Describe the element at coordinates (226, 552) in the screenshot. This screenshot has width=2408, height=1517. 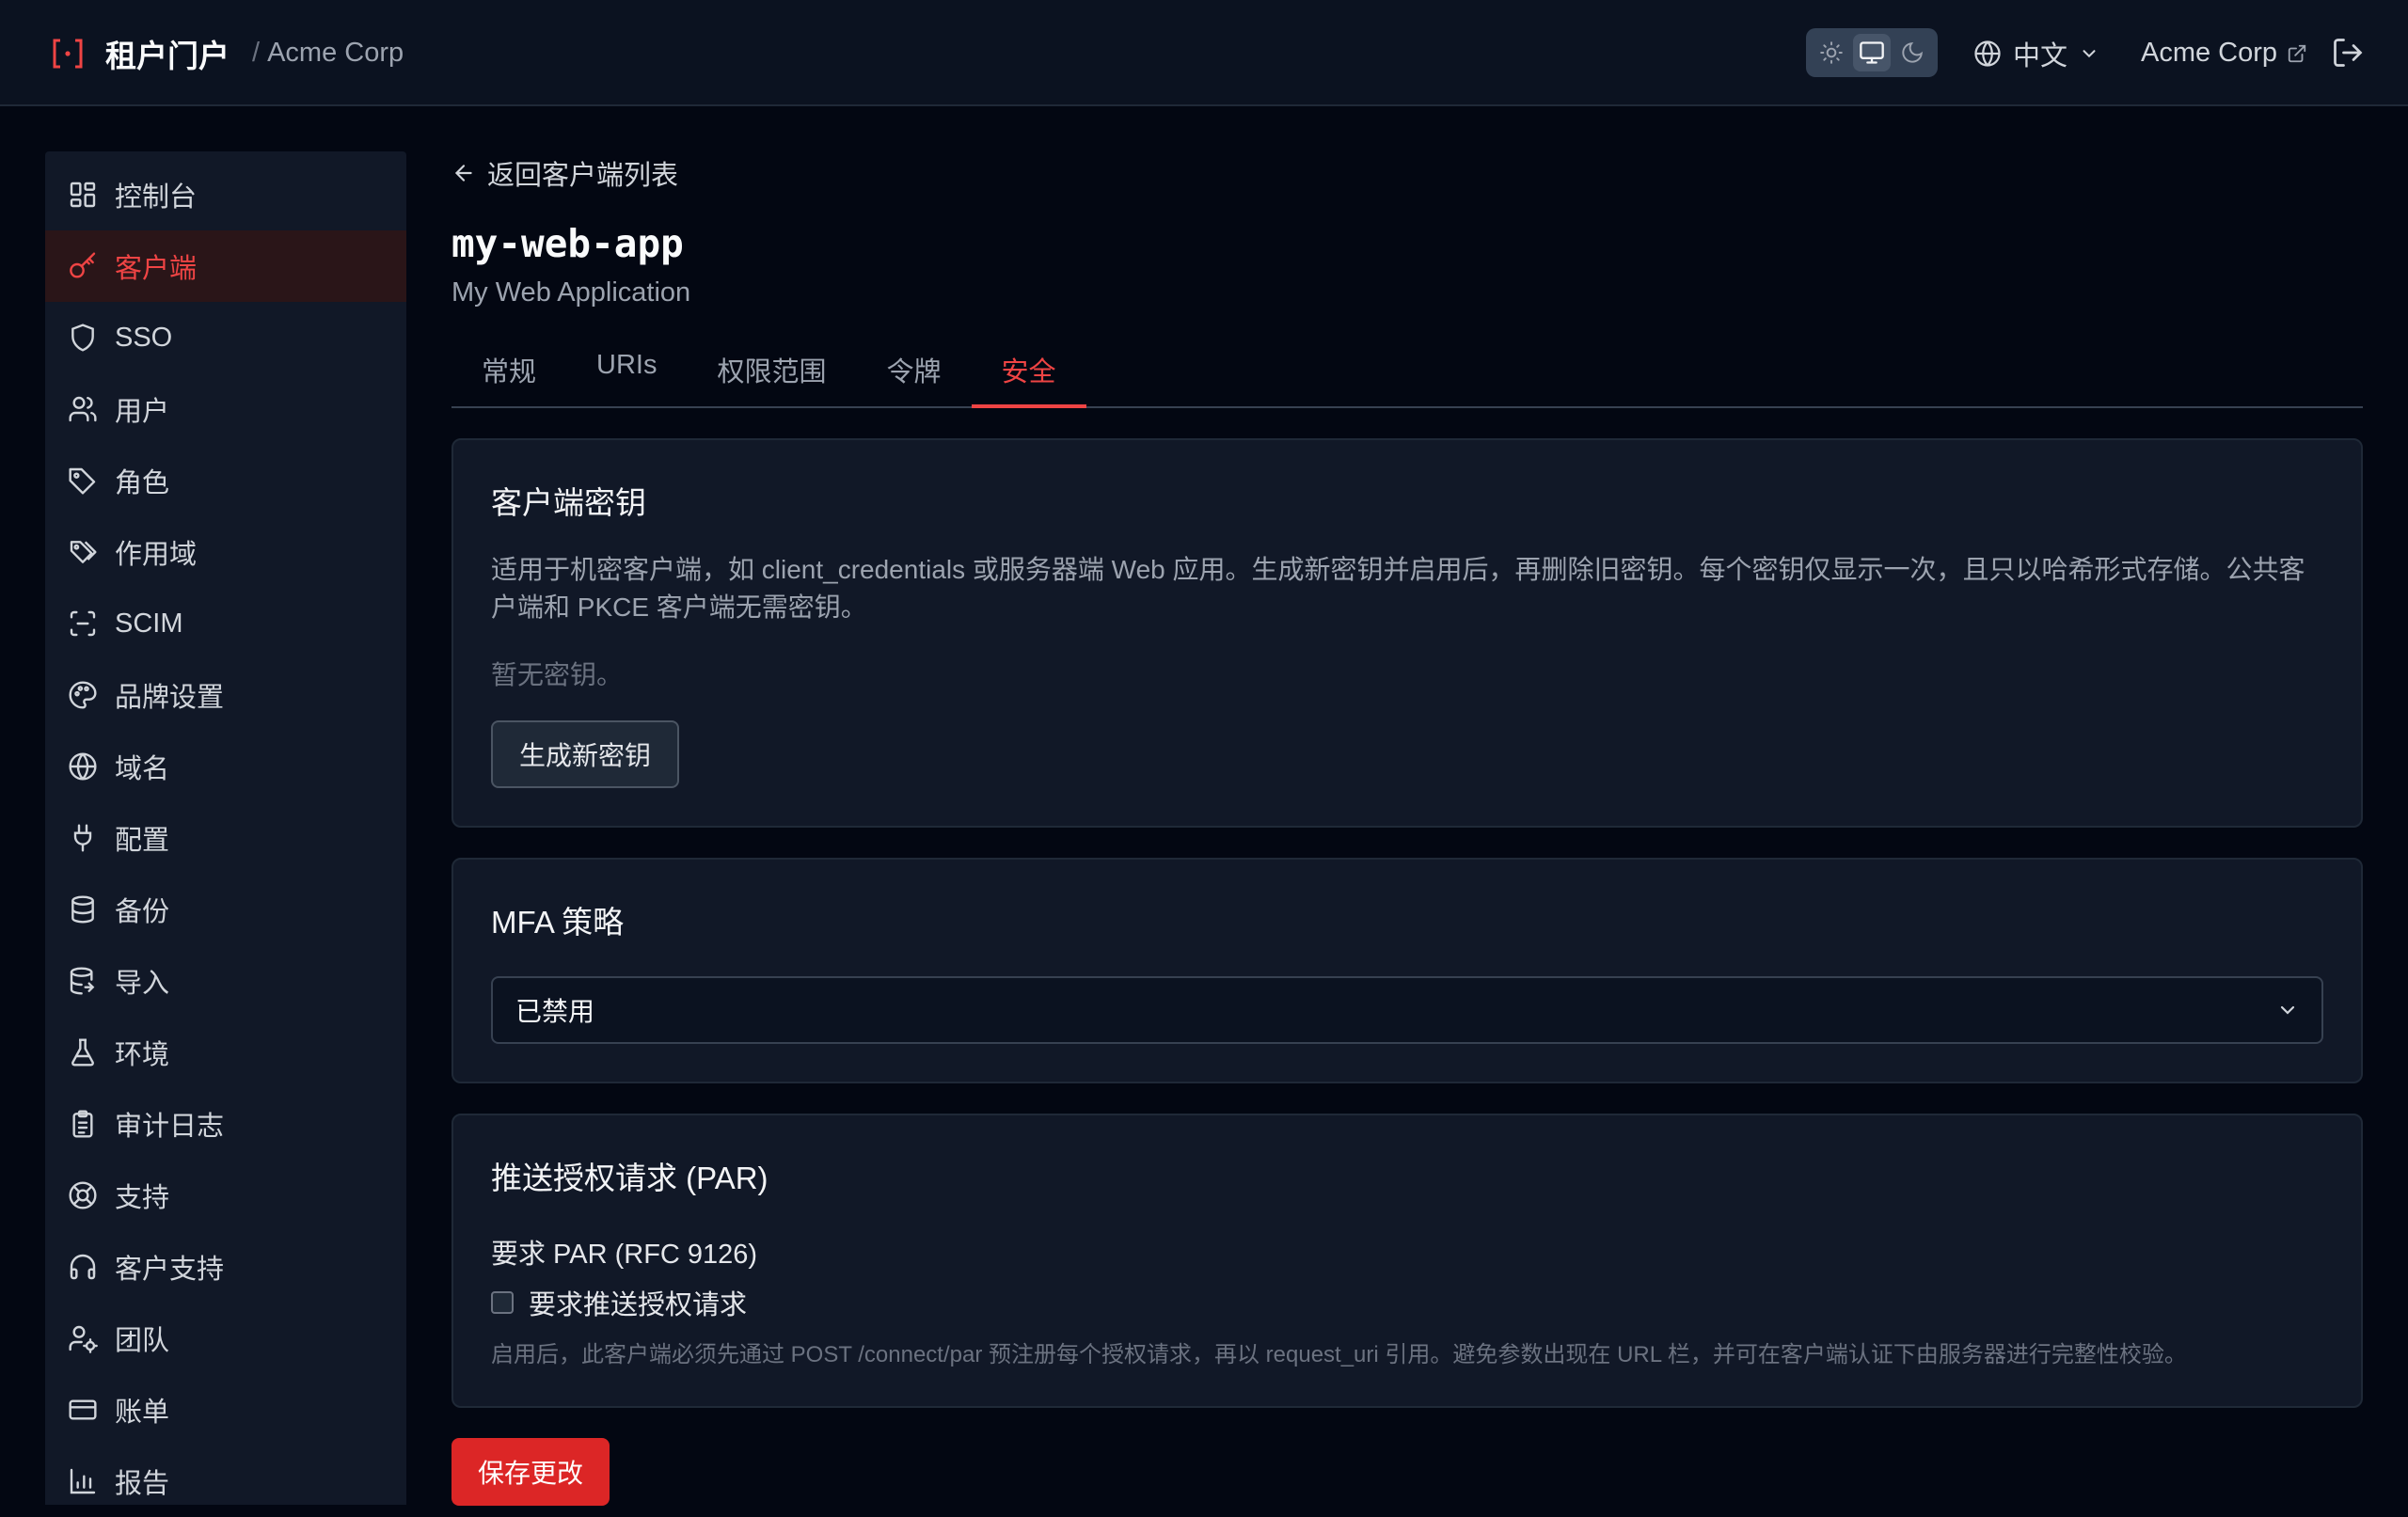
I see `sidebar-item-scopes: 作用域` at that location.